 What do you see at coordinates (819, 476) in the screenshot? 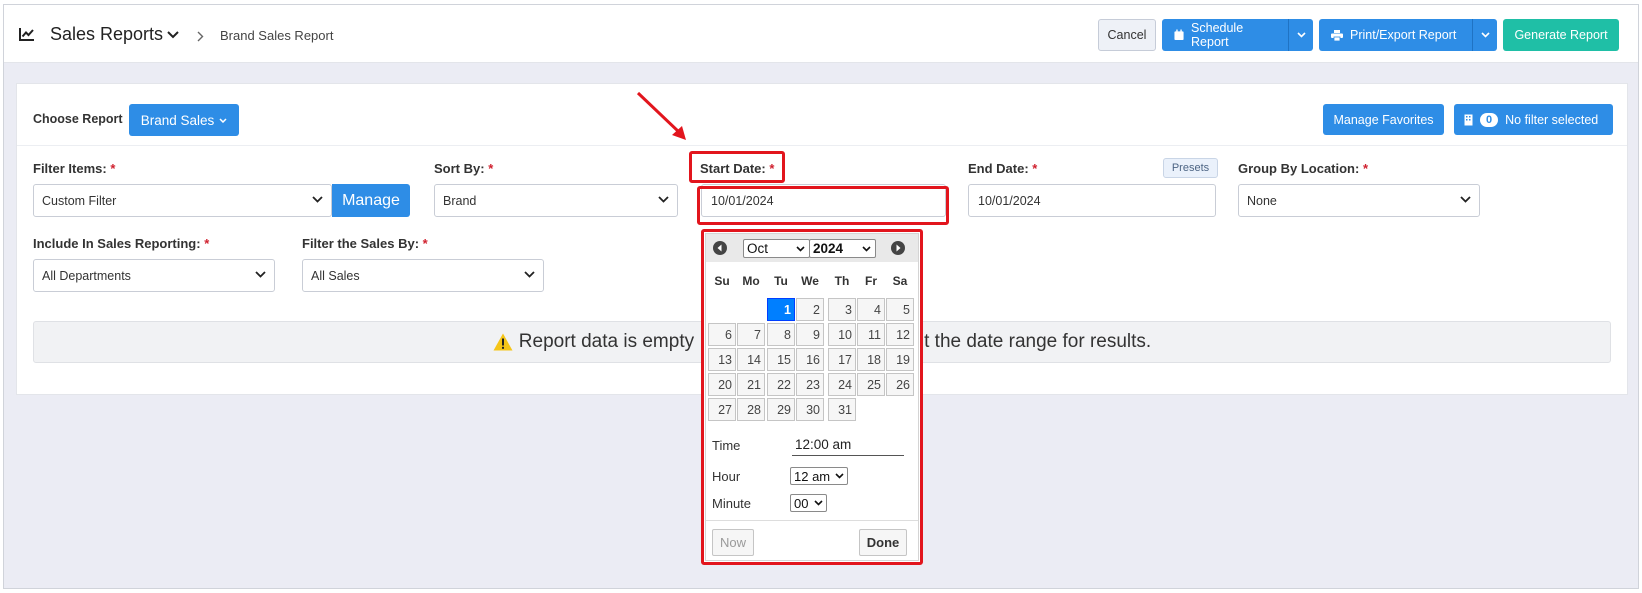
I see `hour-select: 12 am` at bounding box center [819, 476].